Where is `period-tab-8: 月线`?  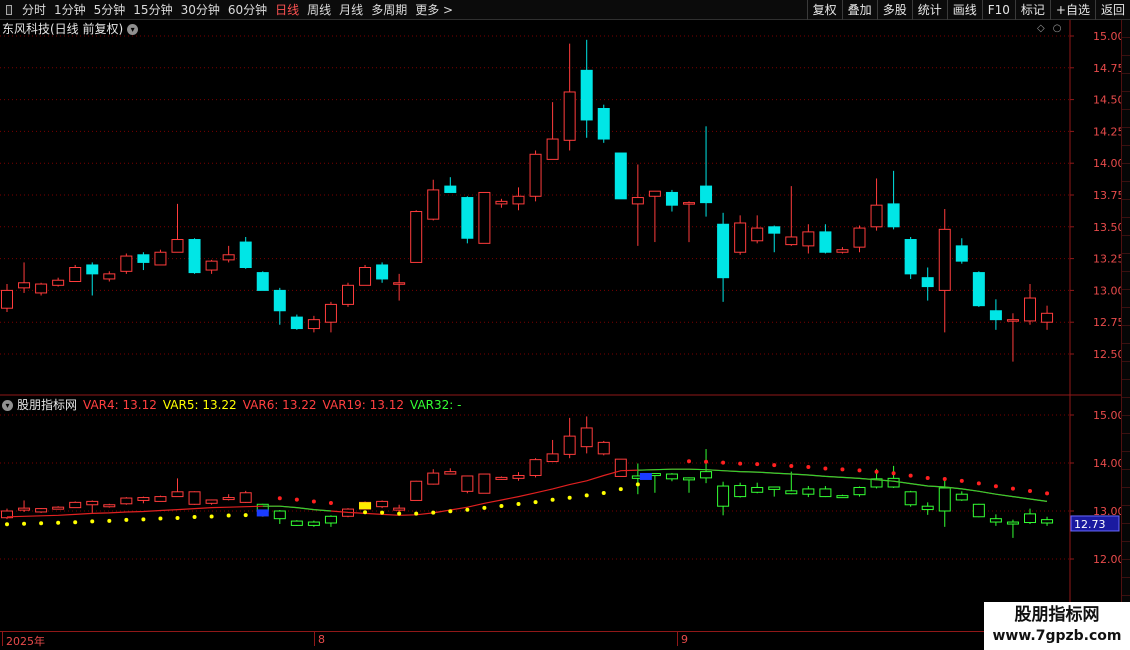
period-tab-8: 月线 is located at coordinates (351, 10).